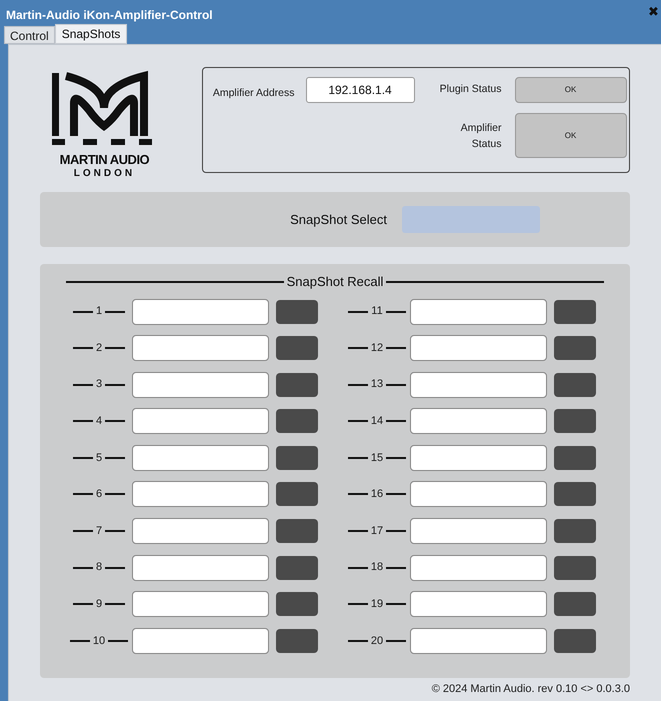 The height and width of the screenshot is (701, 661). I want to click on slot-number: 20, so click(377, 641).